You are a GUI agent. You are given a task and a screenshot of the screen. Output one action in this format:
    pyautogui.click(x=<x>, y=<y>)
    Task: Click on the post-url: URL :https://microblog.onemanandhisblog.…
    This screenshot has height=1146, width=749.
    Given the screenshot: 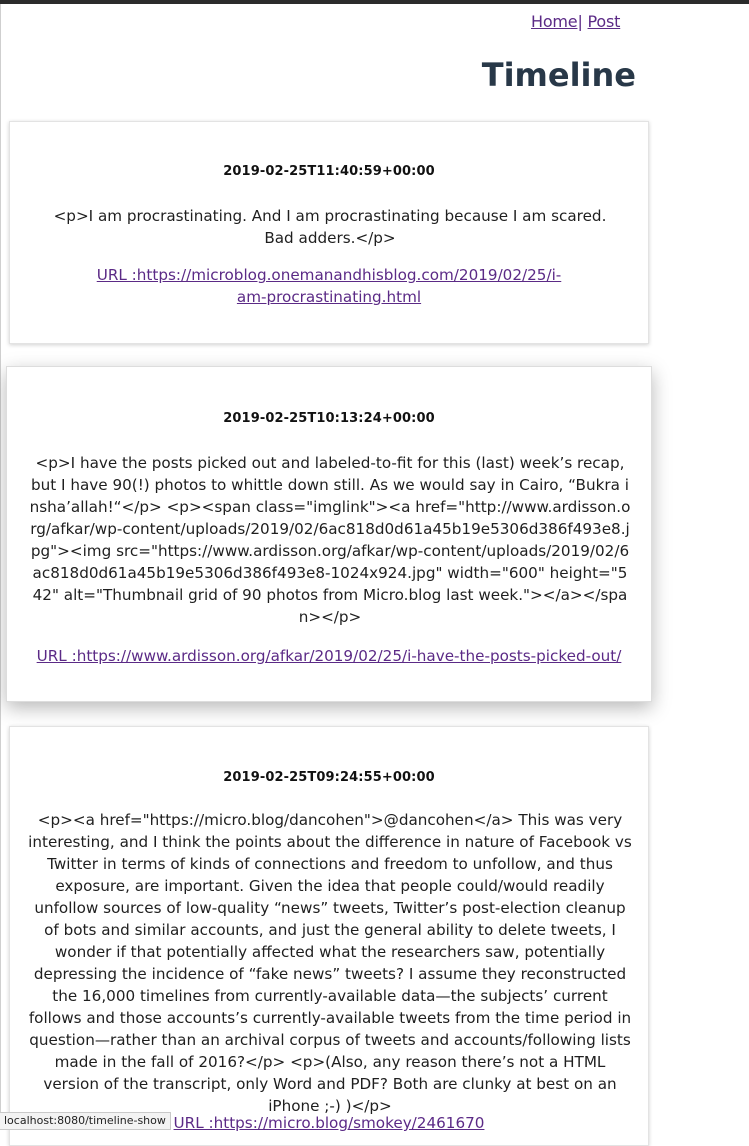 What is the action you would take?
    pyautogui.click(x=329, y=286)
    